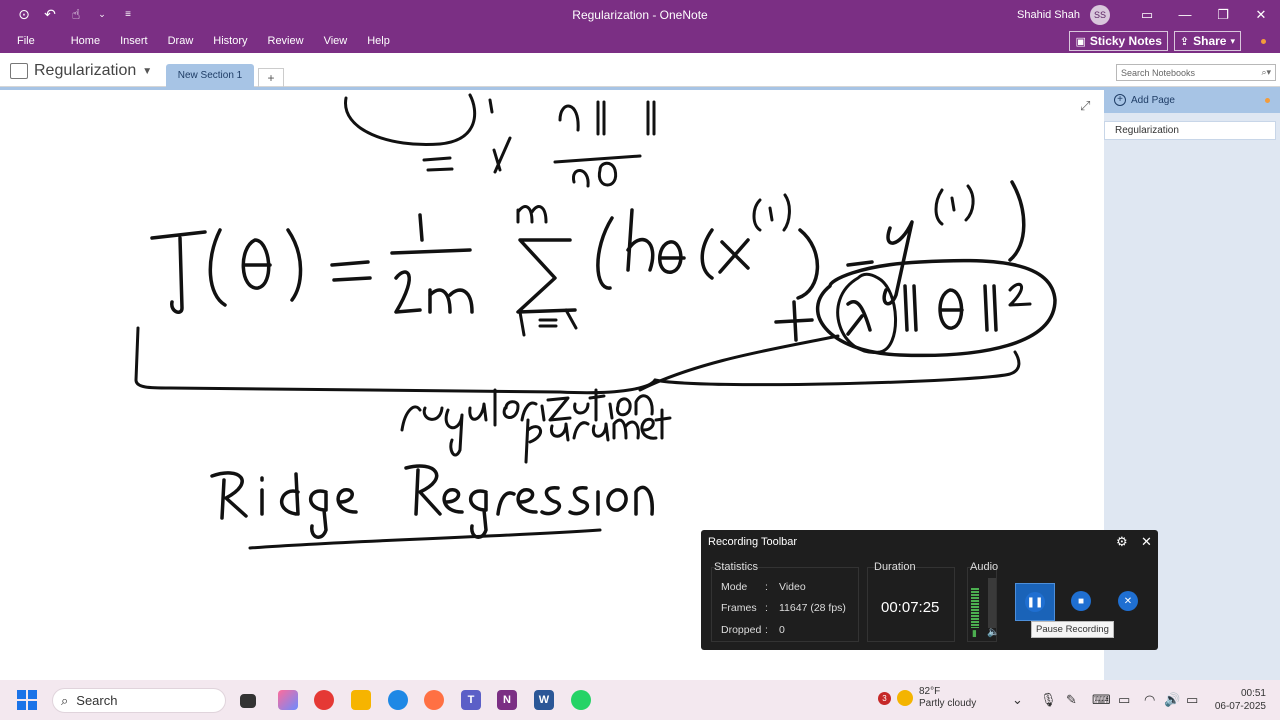  What do you see at coordinates (930, 691) in the screenshot?
I see `weather-temp: 82°F` at bounding box center [930, 691].